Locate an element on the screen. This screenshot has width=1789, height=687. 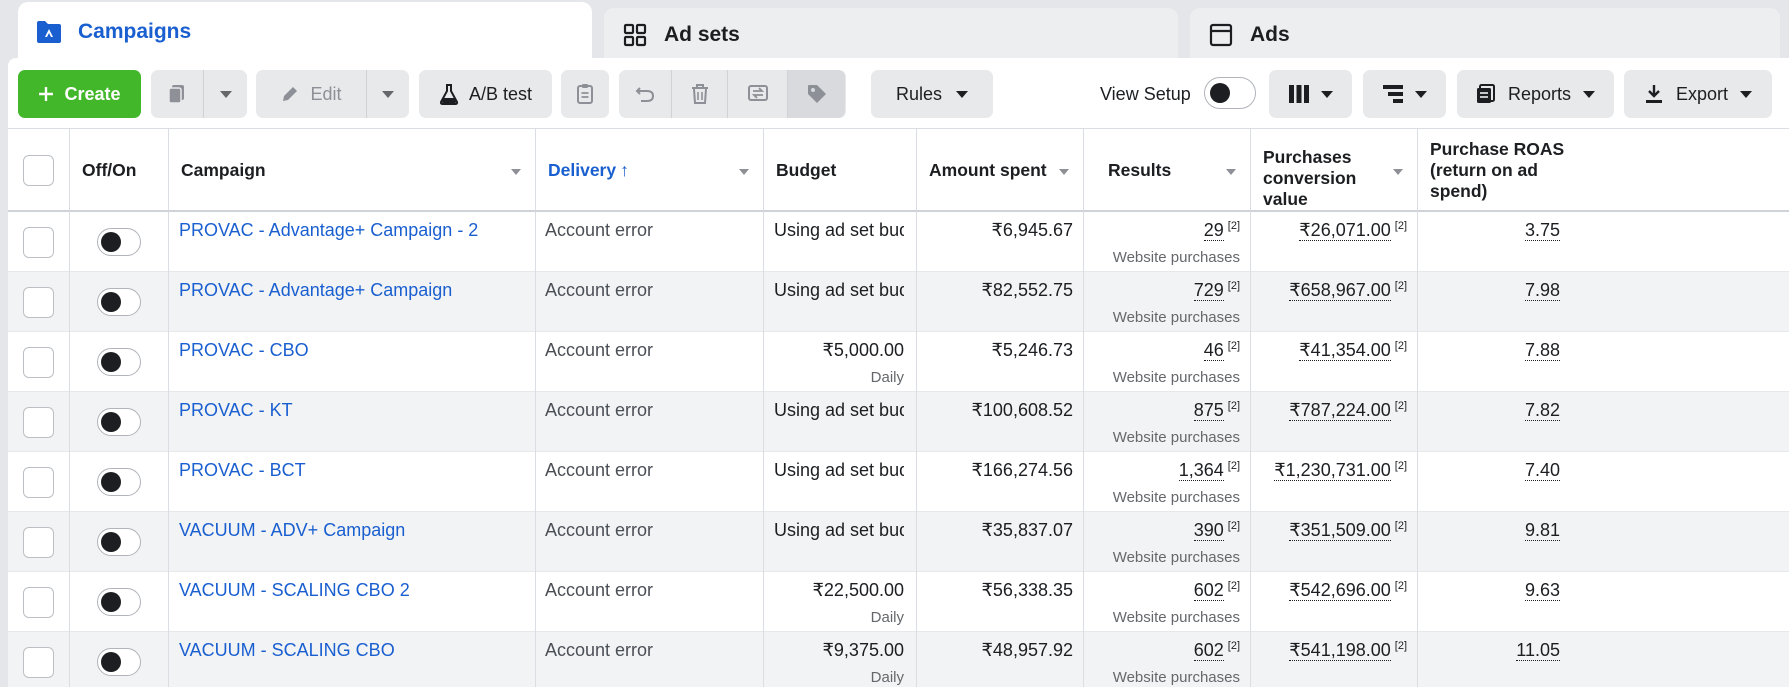
create-button: Create is located at coordinates (79, 94).